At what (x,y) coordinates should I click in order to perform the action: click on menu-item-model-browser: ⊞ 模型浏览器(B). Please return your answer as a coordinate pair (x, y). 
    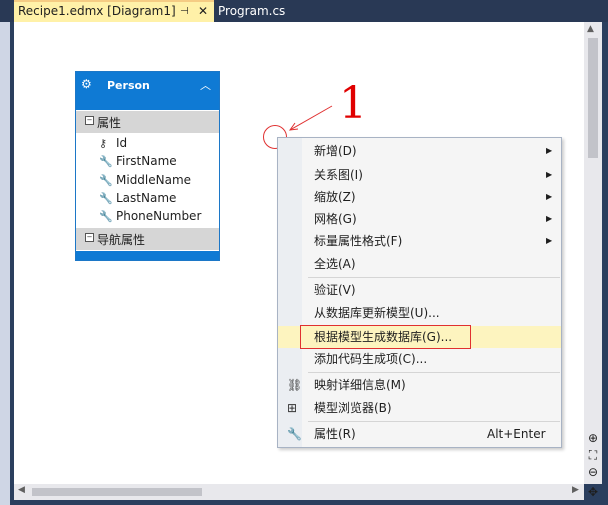
    Looking at the image, I should click on (419, 408).